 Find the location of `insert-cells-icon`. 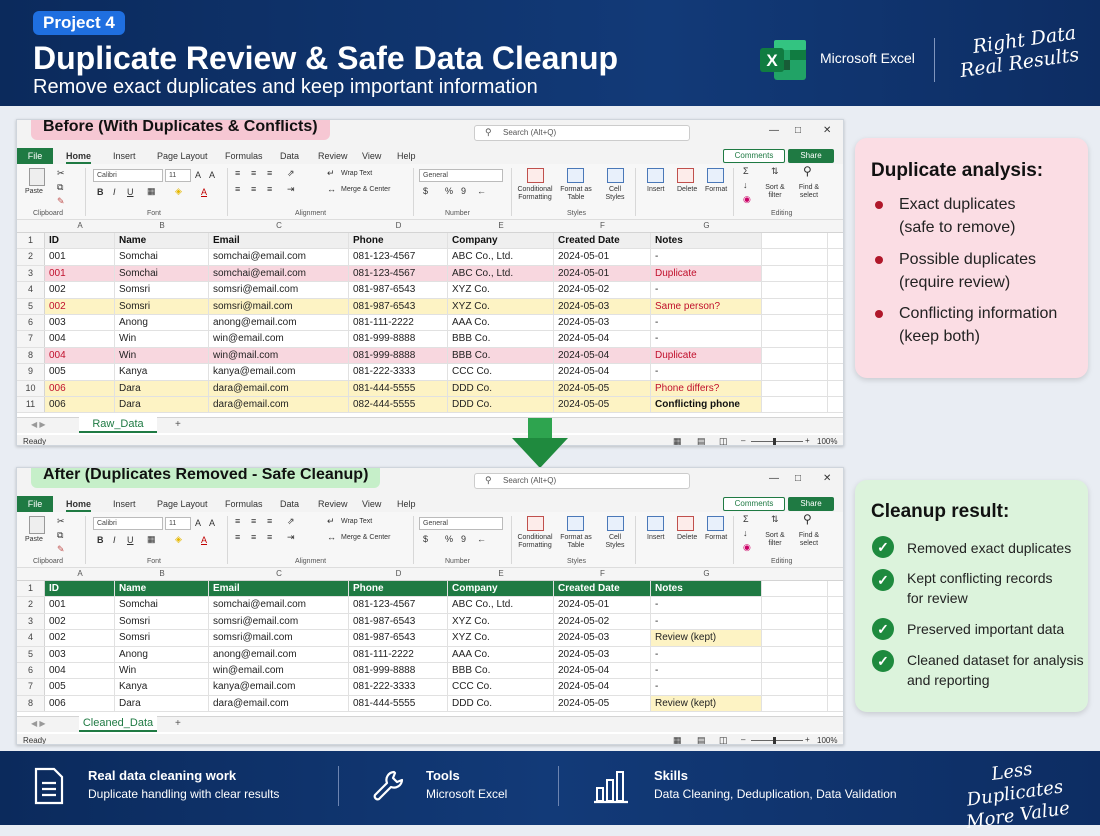

insert-cells-icon is located at coordinates (655, 523).